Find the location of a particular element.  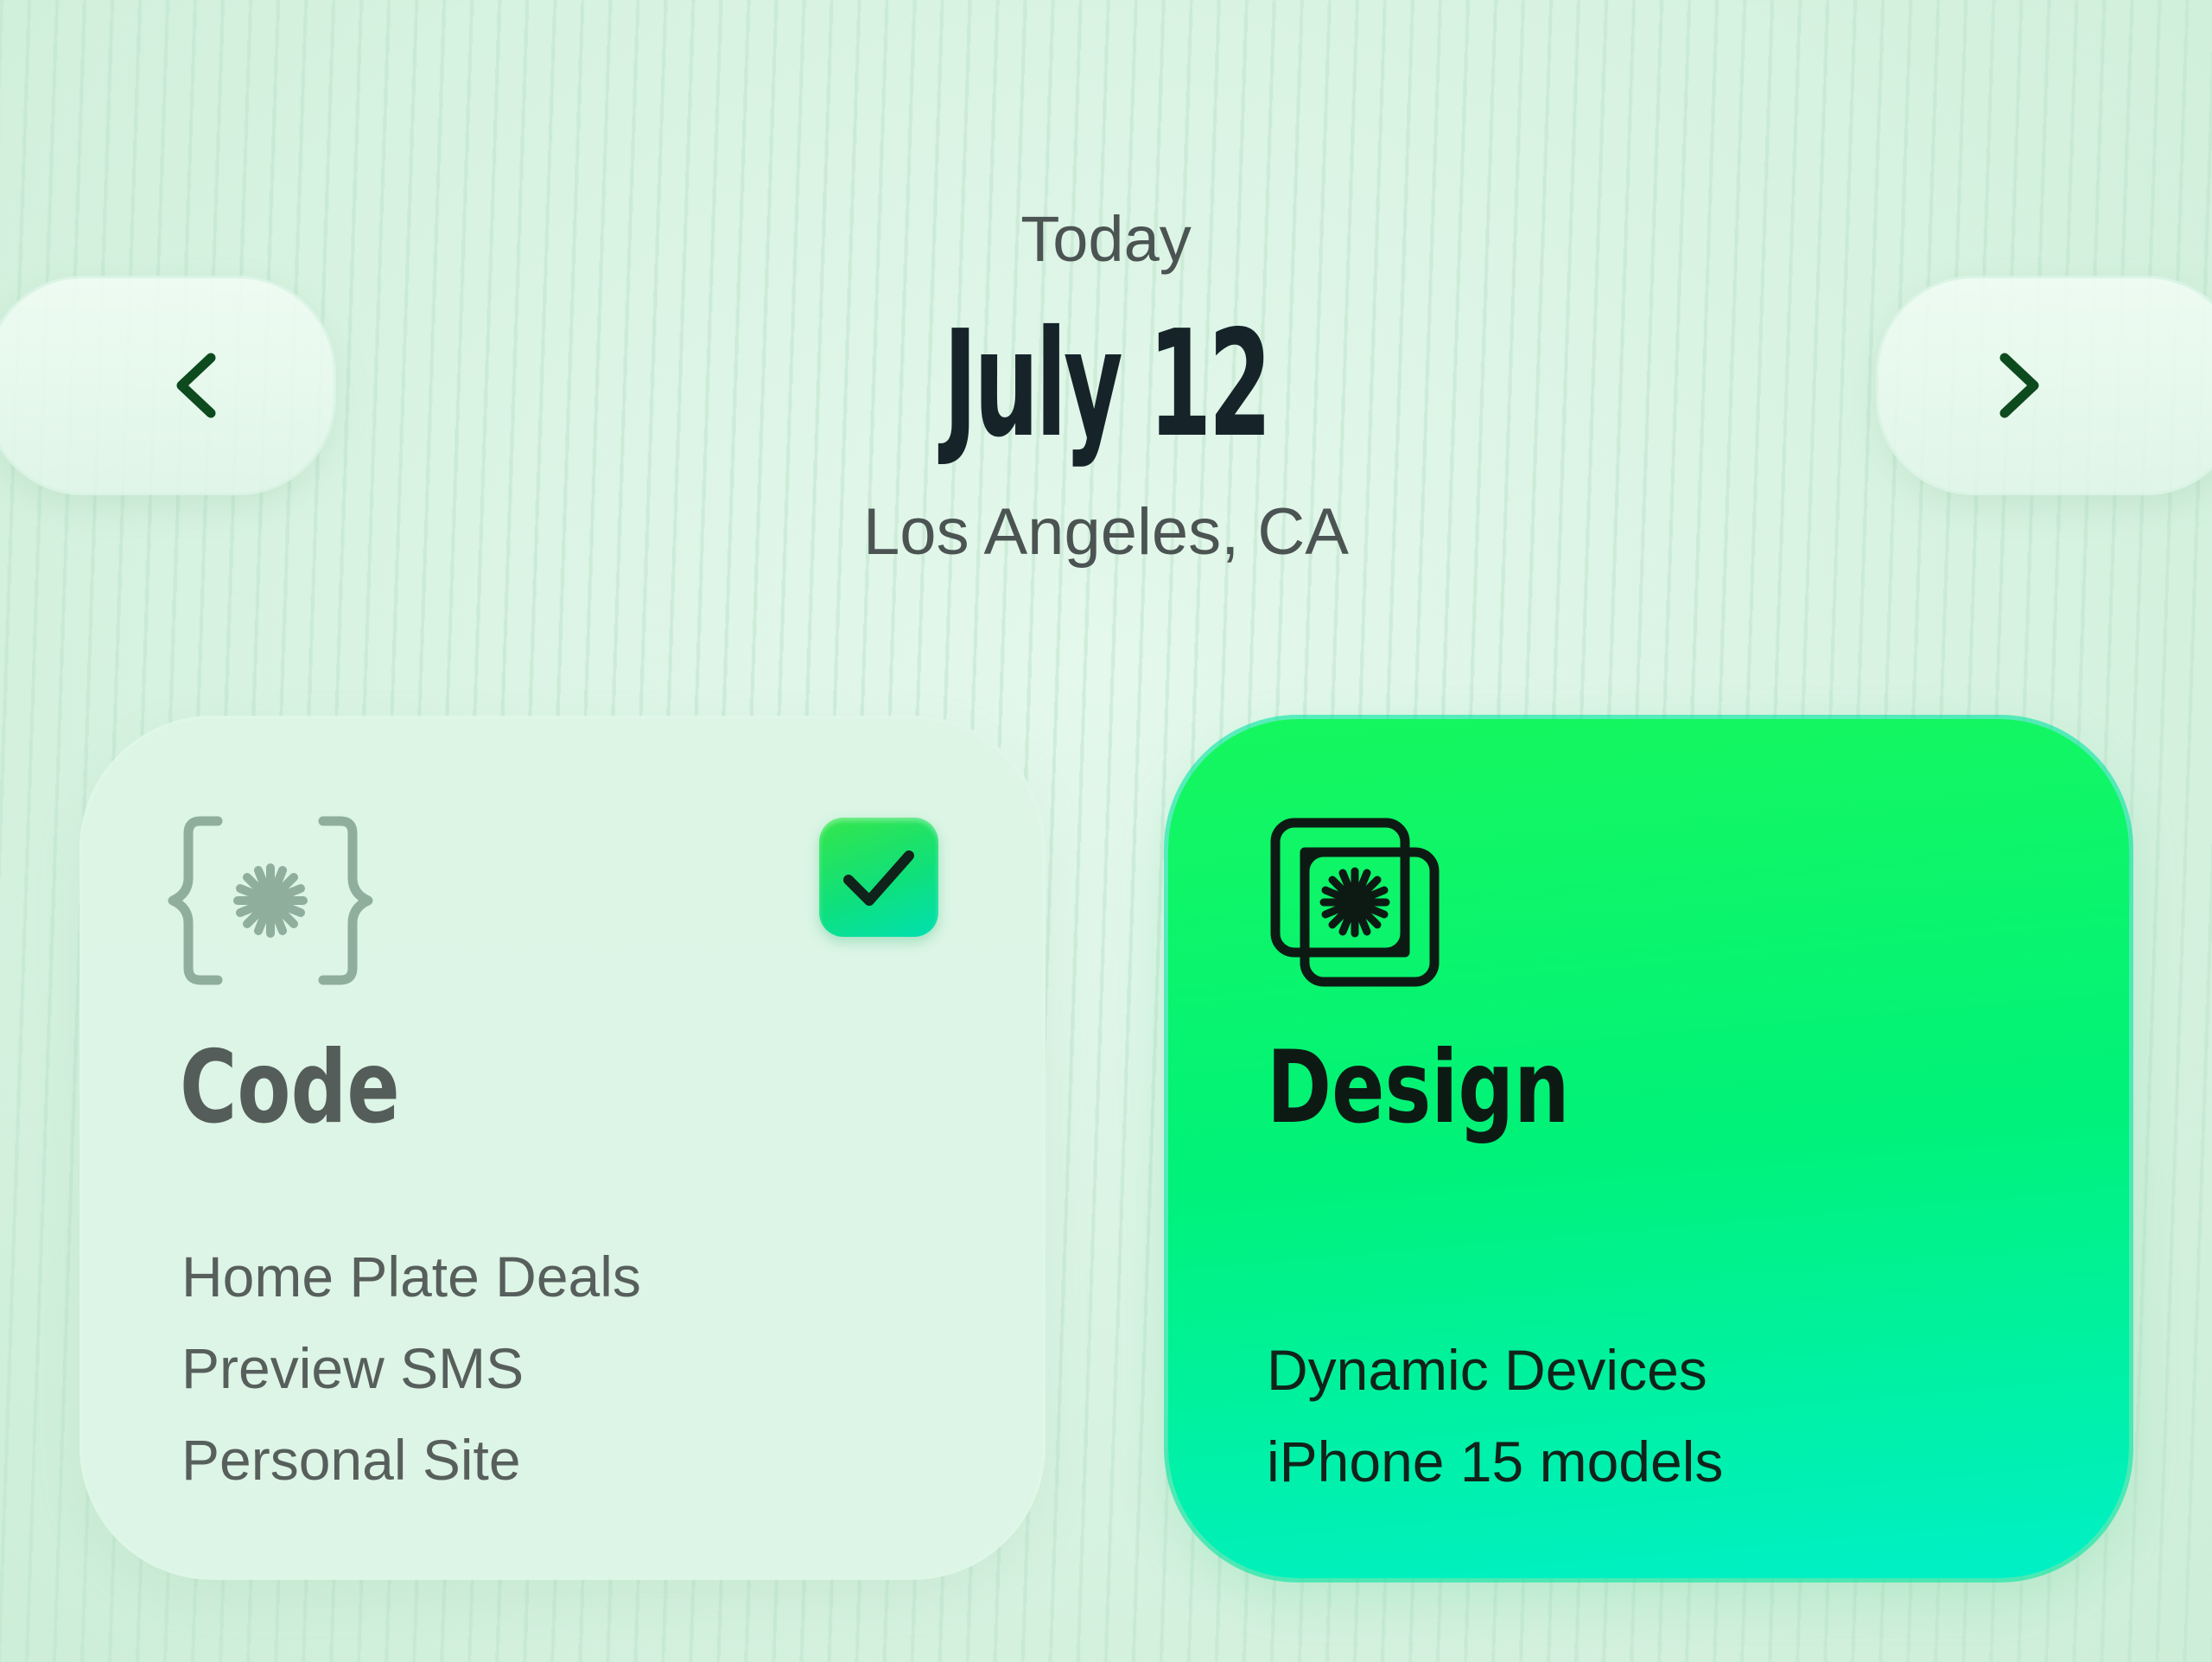

completed-checkbox is located at coordinates (878, 878).